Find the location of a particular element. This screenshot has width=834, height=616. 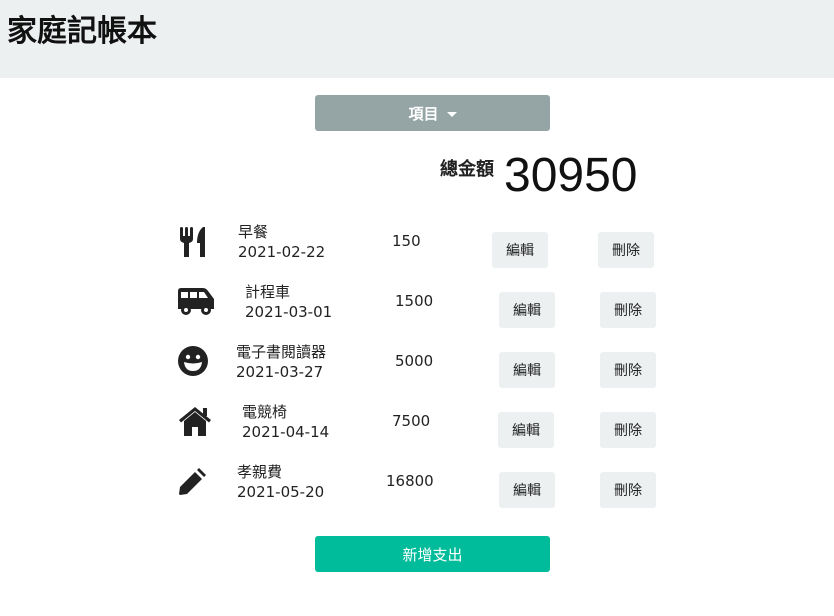

expense-row: 計程車 2021-03-01 1500 編輯 刪除 is located at coordinates (417, 311).